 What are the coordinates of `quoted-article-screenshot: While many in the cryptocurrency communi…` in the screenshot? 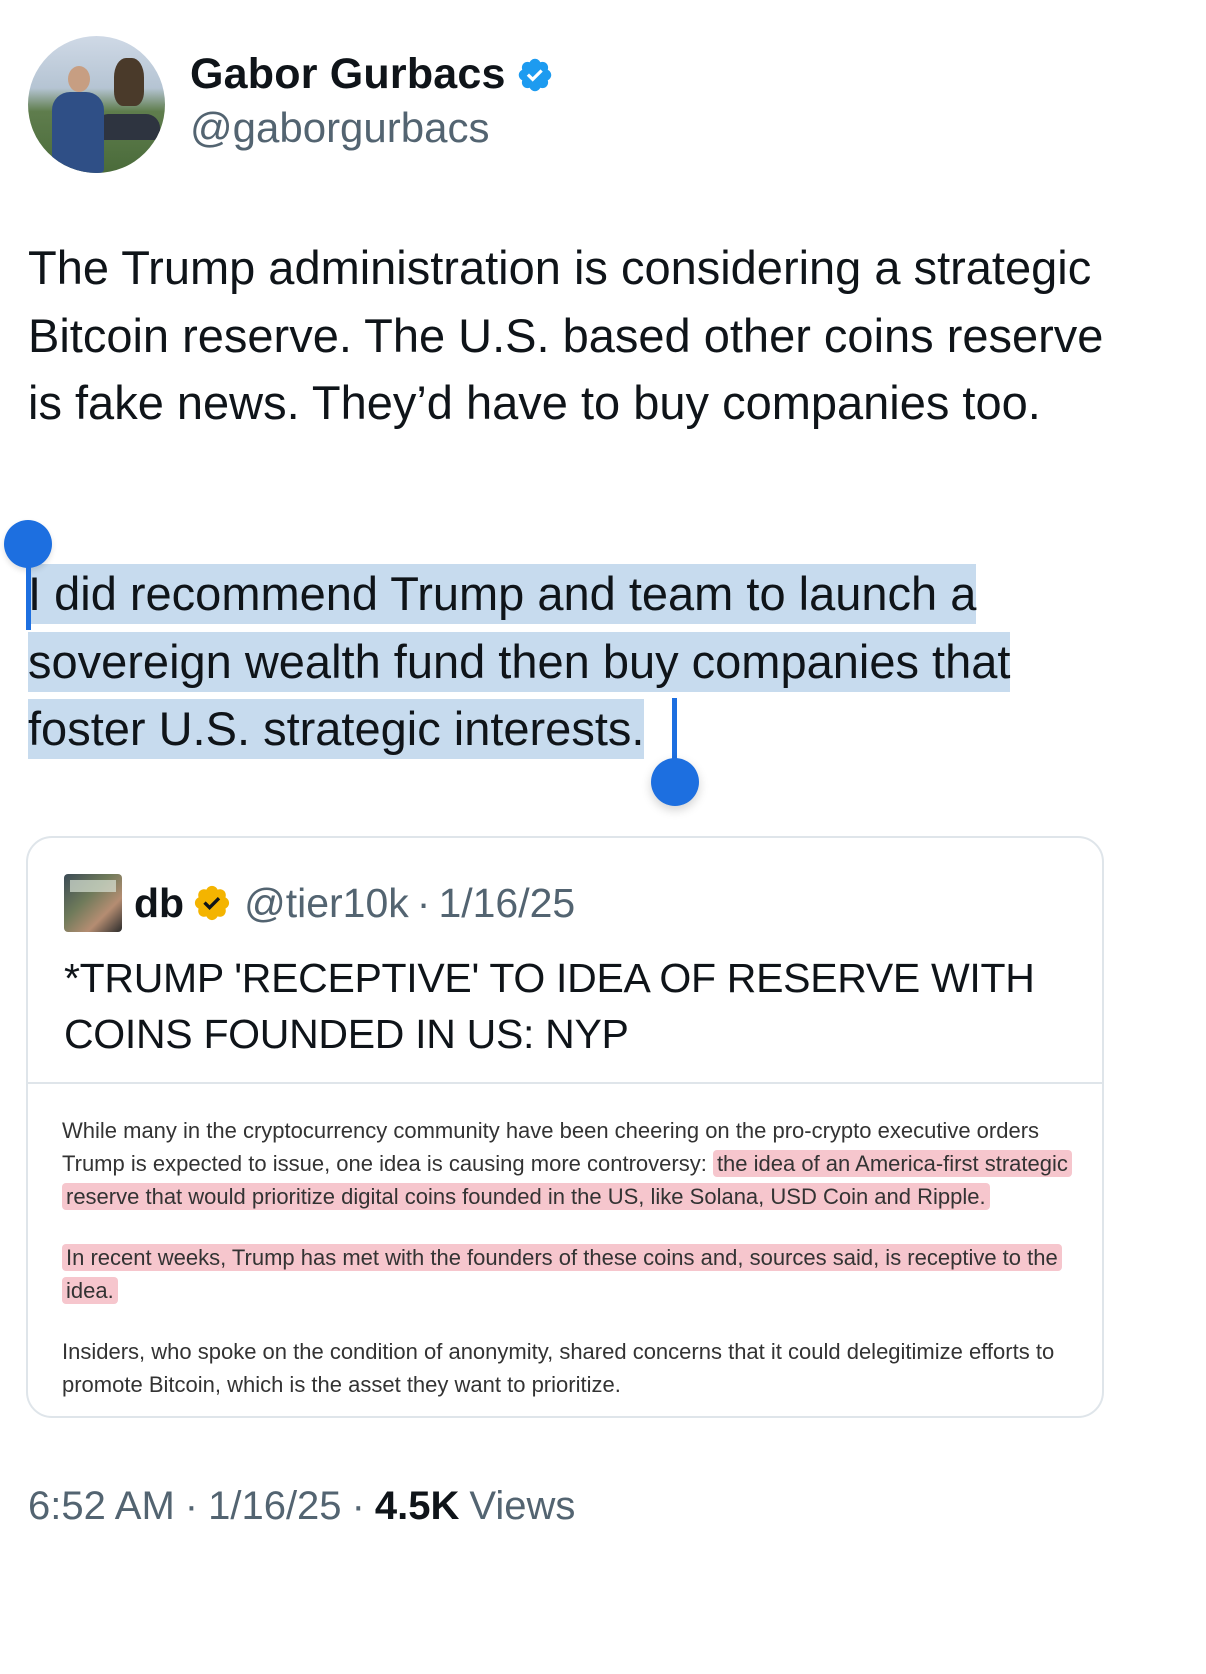 It's located at (567, 1257).